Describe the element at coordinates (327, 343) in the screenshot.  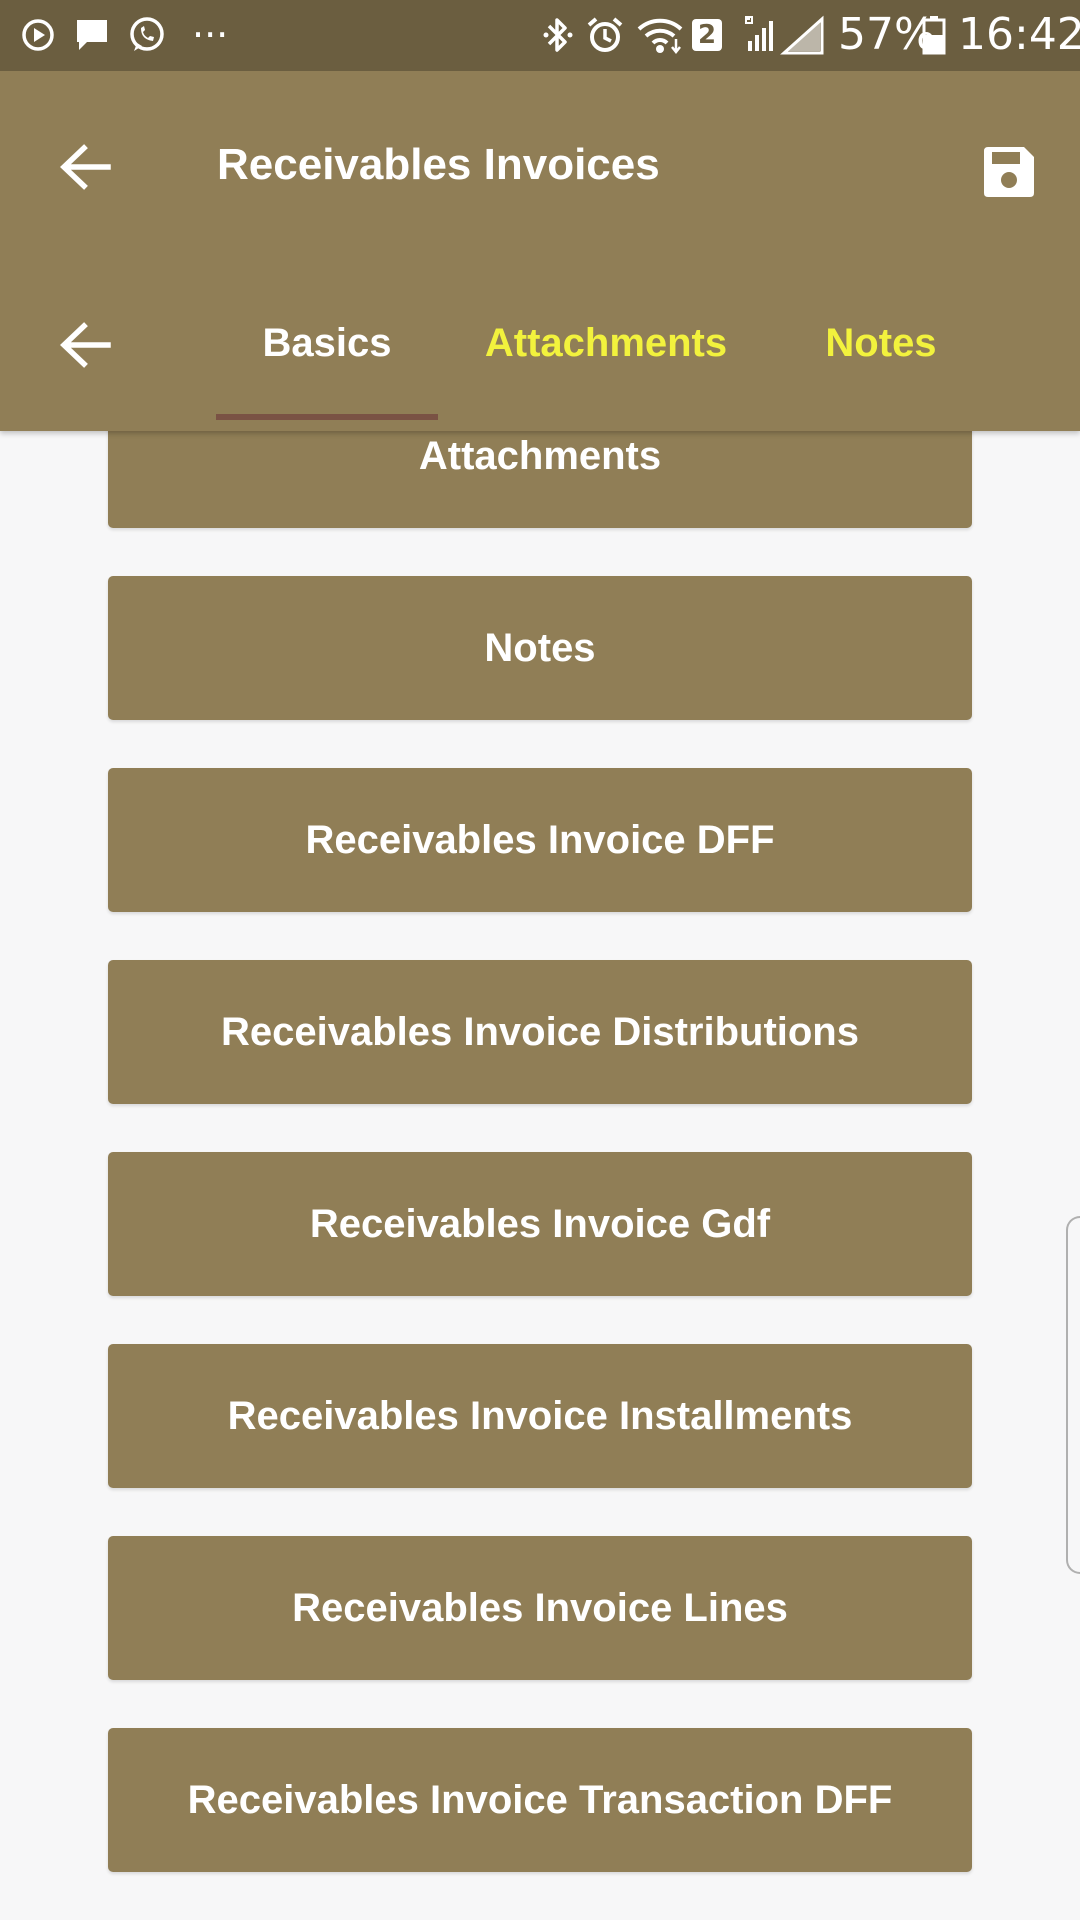
I see `tab-basics: Basics` at that location.